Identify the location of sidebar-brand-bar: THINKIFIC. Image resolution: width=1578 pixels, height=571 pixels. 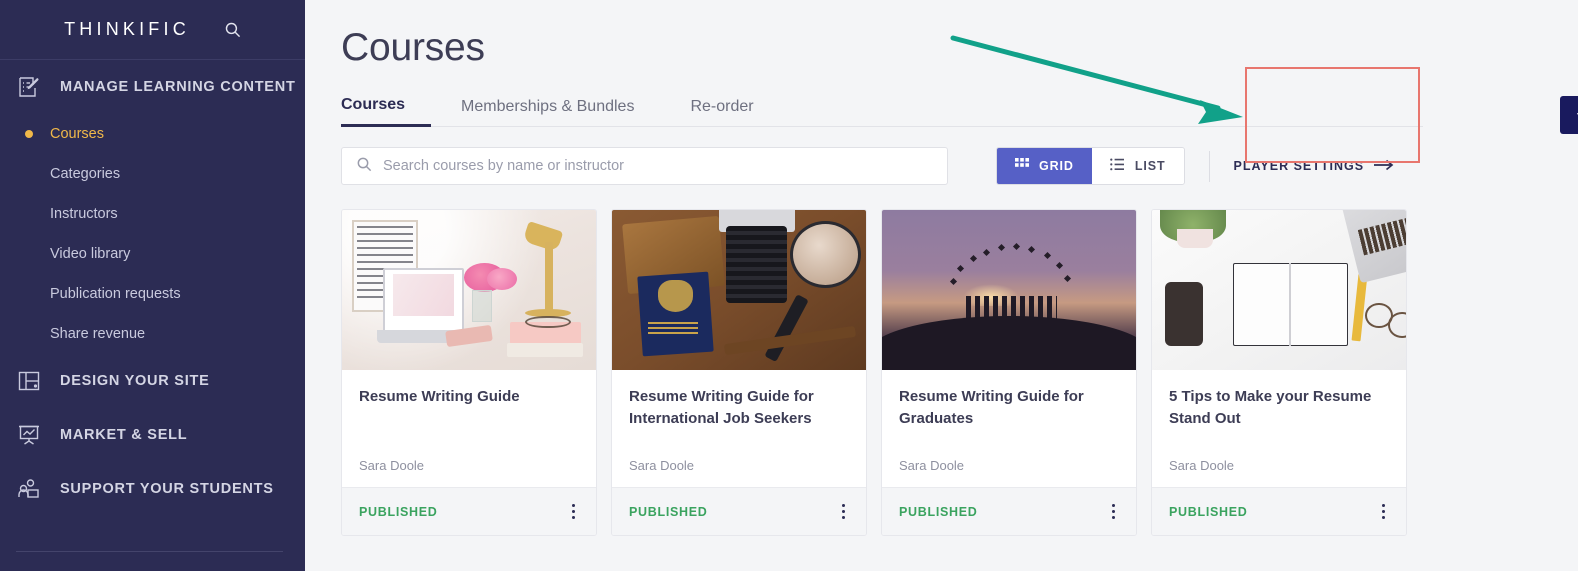
(152, 30).